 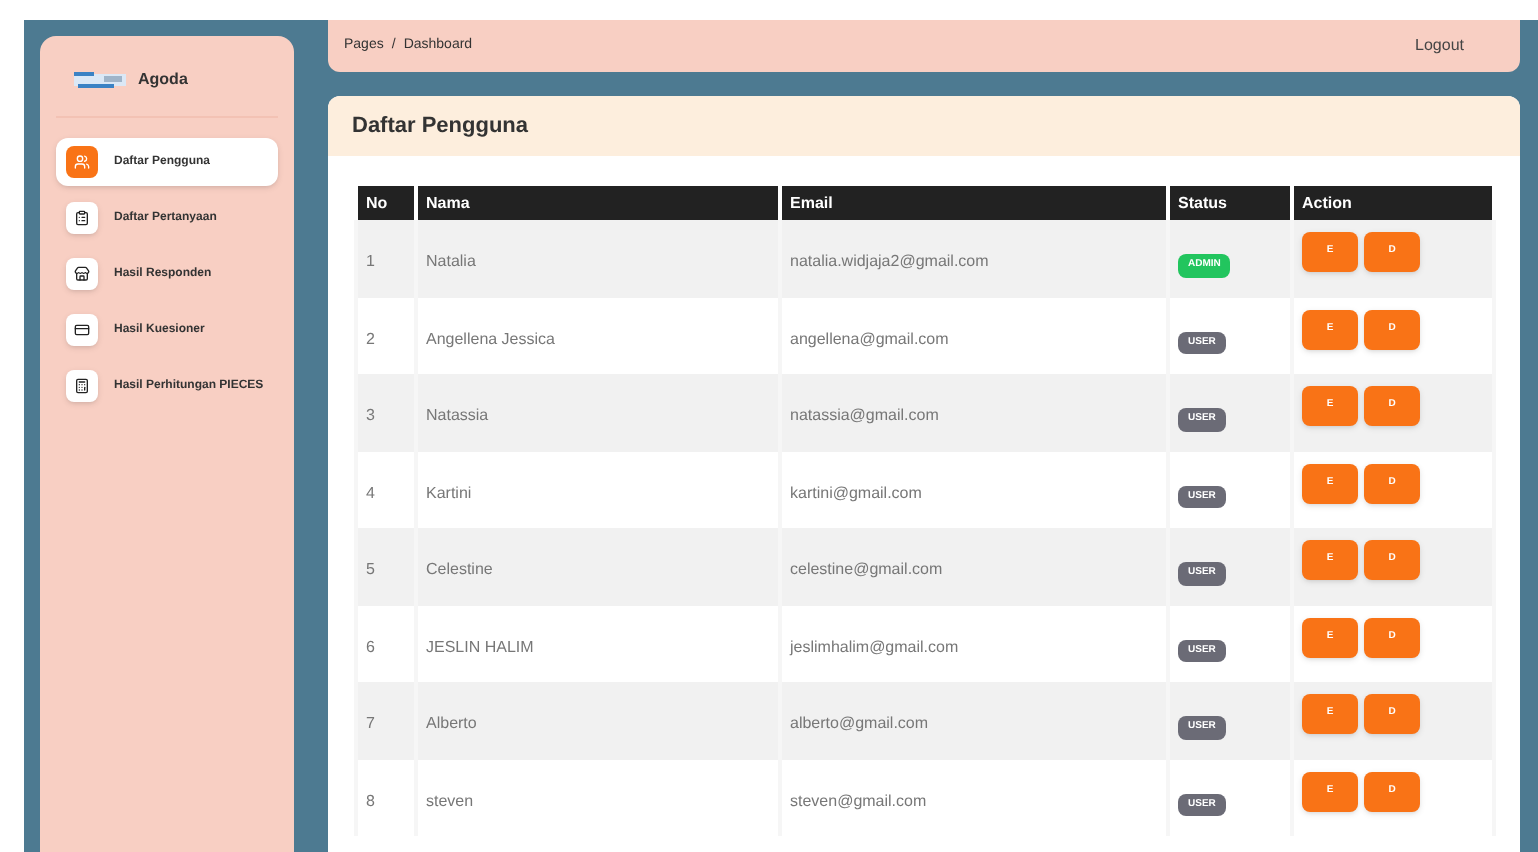 I want to click on logout-link: Logout, so click(x=1439, y=46).